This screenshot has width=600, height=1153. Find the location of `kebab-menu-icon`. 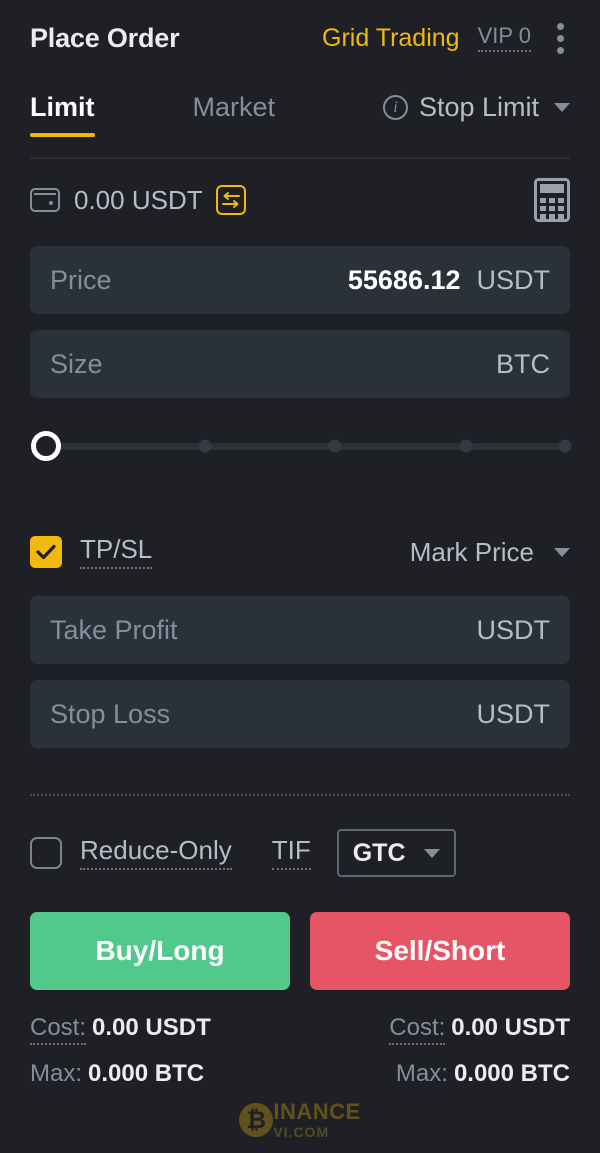

kebab-menu-icon is located at coordinates (560, 38).